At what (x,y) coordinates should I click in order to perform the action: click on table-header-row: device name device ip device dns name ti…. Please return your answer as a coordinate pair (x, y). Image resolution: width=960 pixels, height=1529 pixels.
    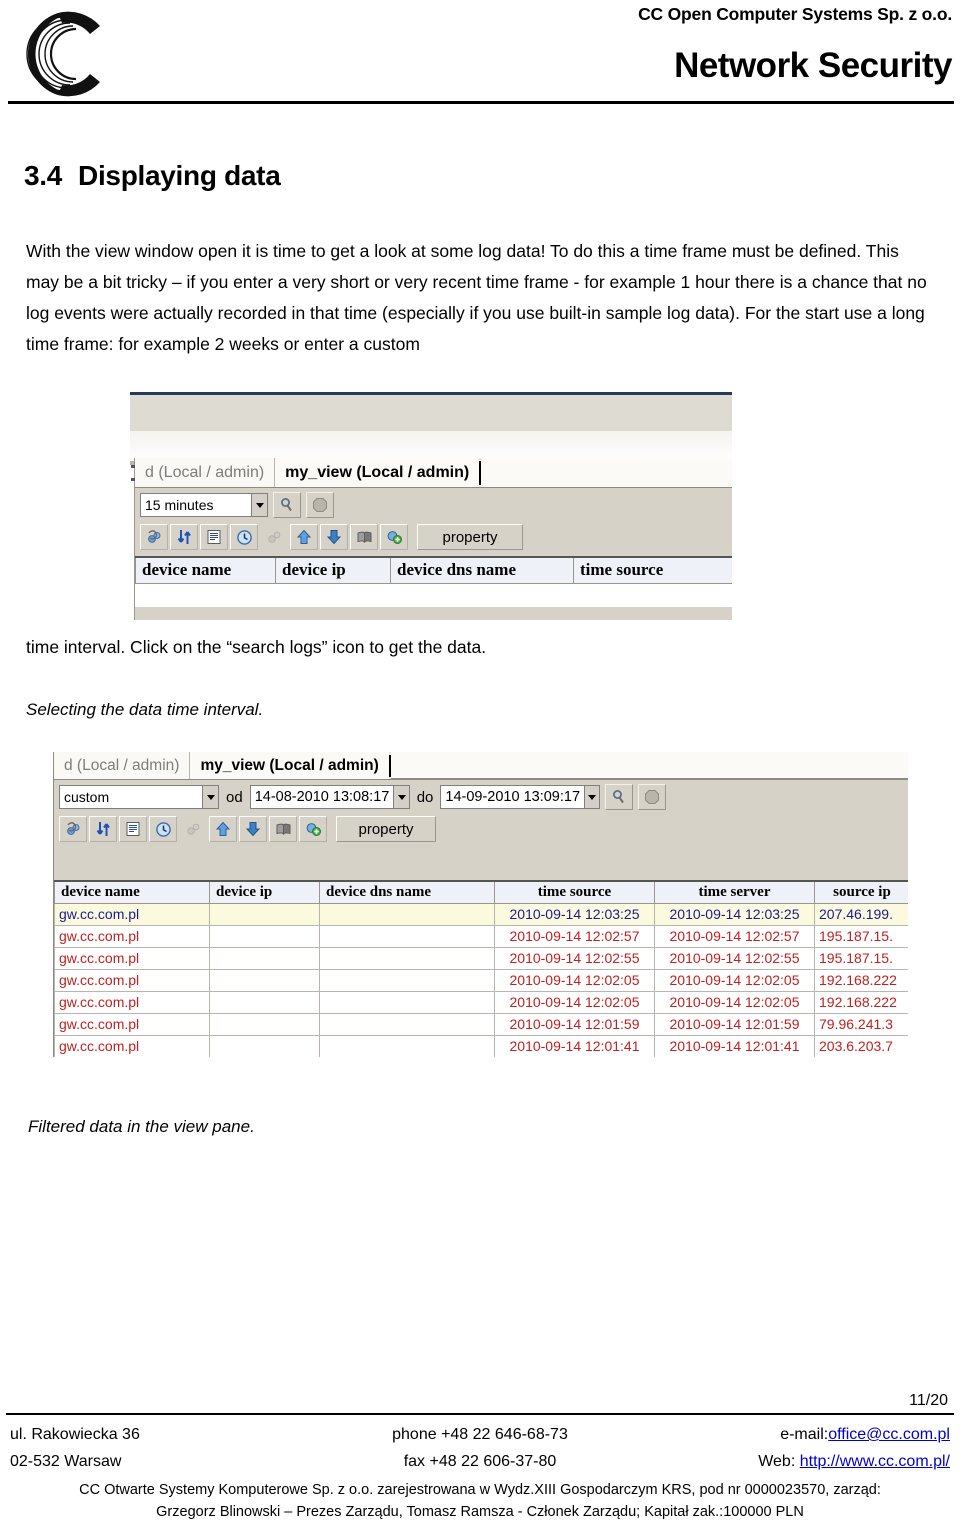
    Looking at the image, I should click on (433, 570).